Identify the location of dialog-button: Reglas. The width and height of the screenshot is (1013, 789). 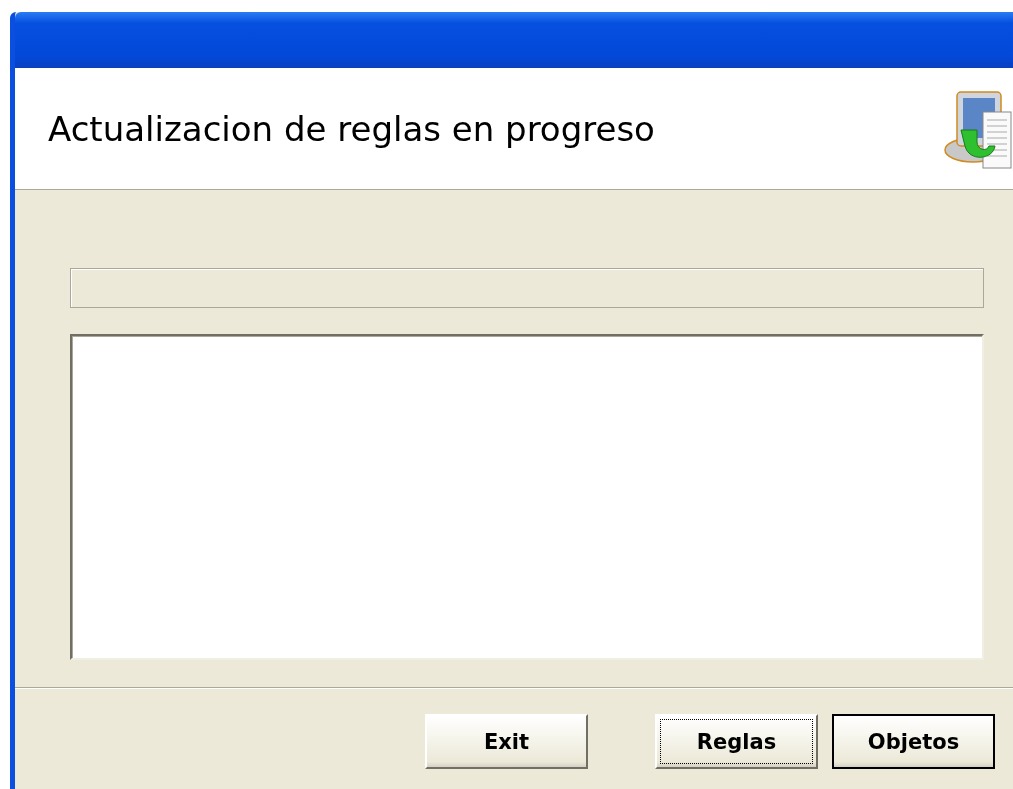
(736, 741).